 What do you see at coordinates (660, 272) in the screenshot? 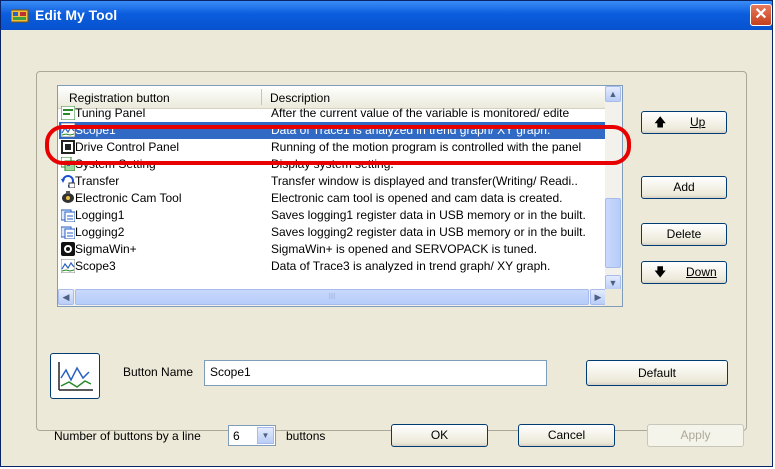
I see `arrow-down-icon: 🡇` at bounding box center [660, 272].